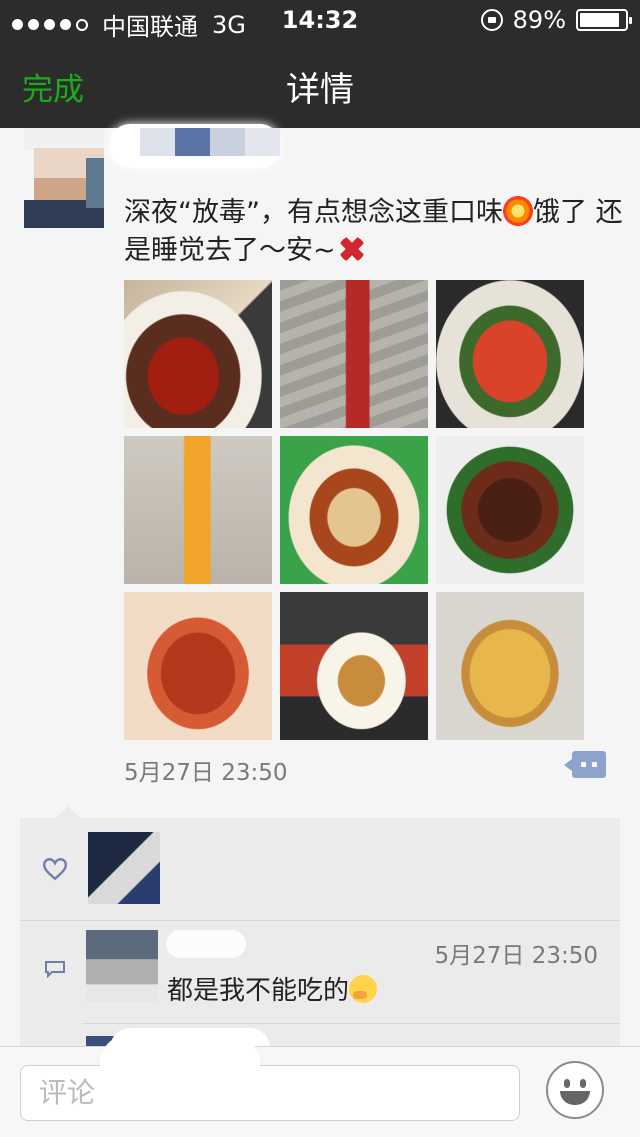  Describe the element at coordinates (363, 989) in the screenshot. I see `thinking-face-emoji-icon` at that location.